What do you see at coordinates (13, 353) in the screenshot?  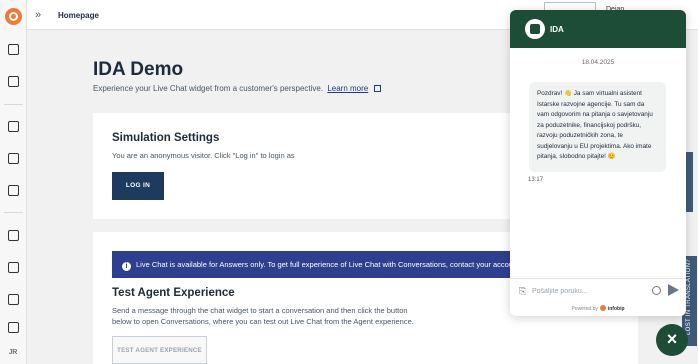 I see `avatar: JR` at bounding box center [13, 353].